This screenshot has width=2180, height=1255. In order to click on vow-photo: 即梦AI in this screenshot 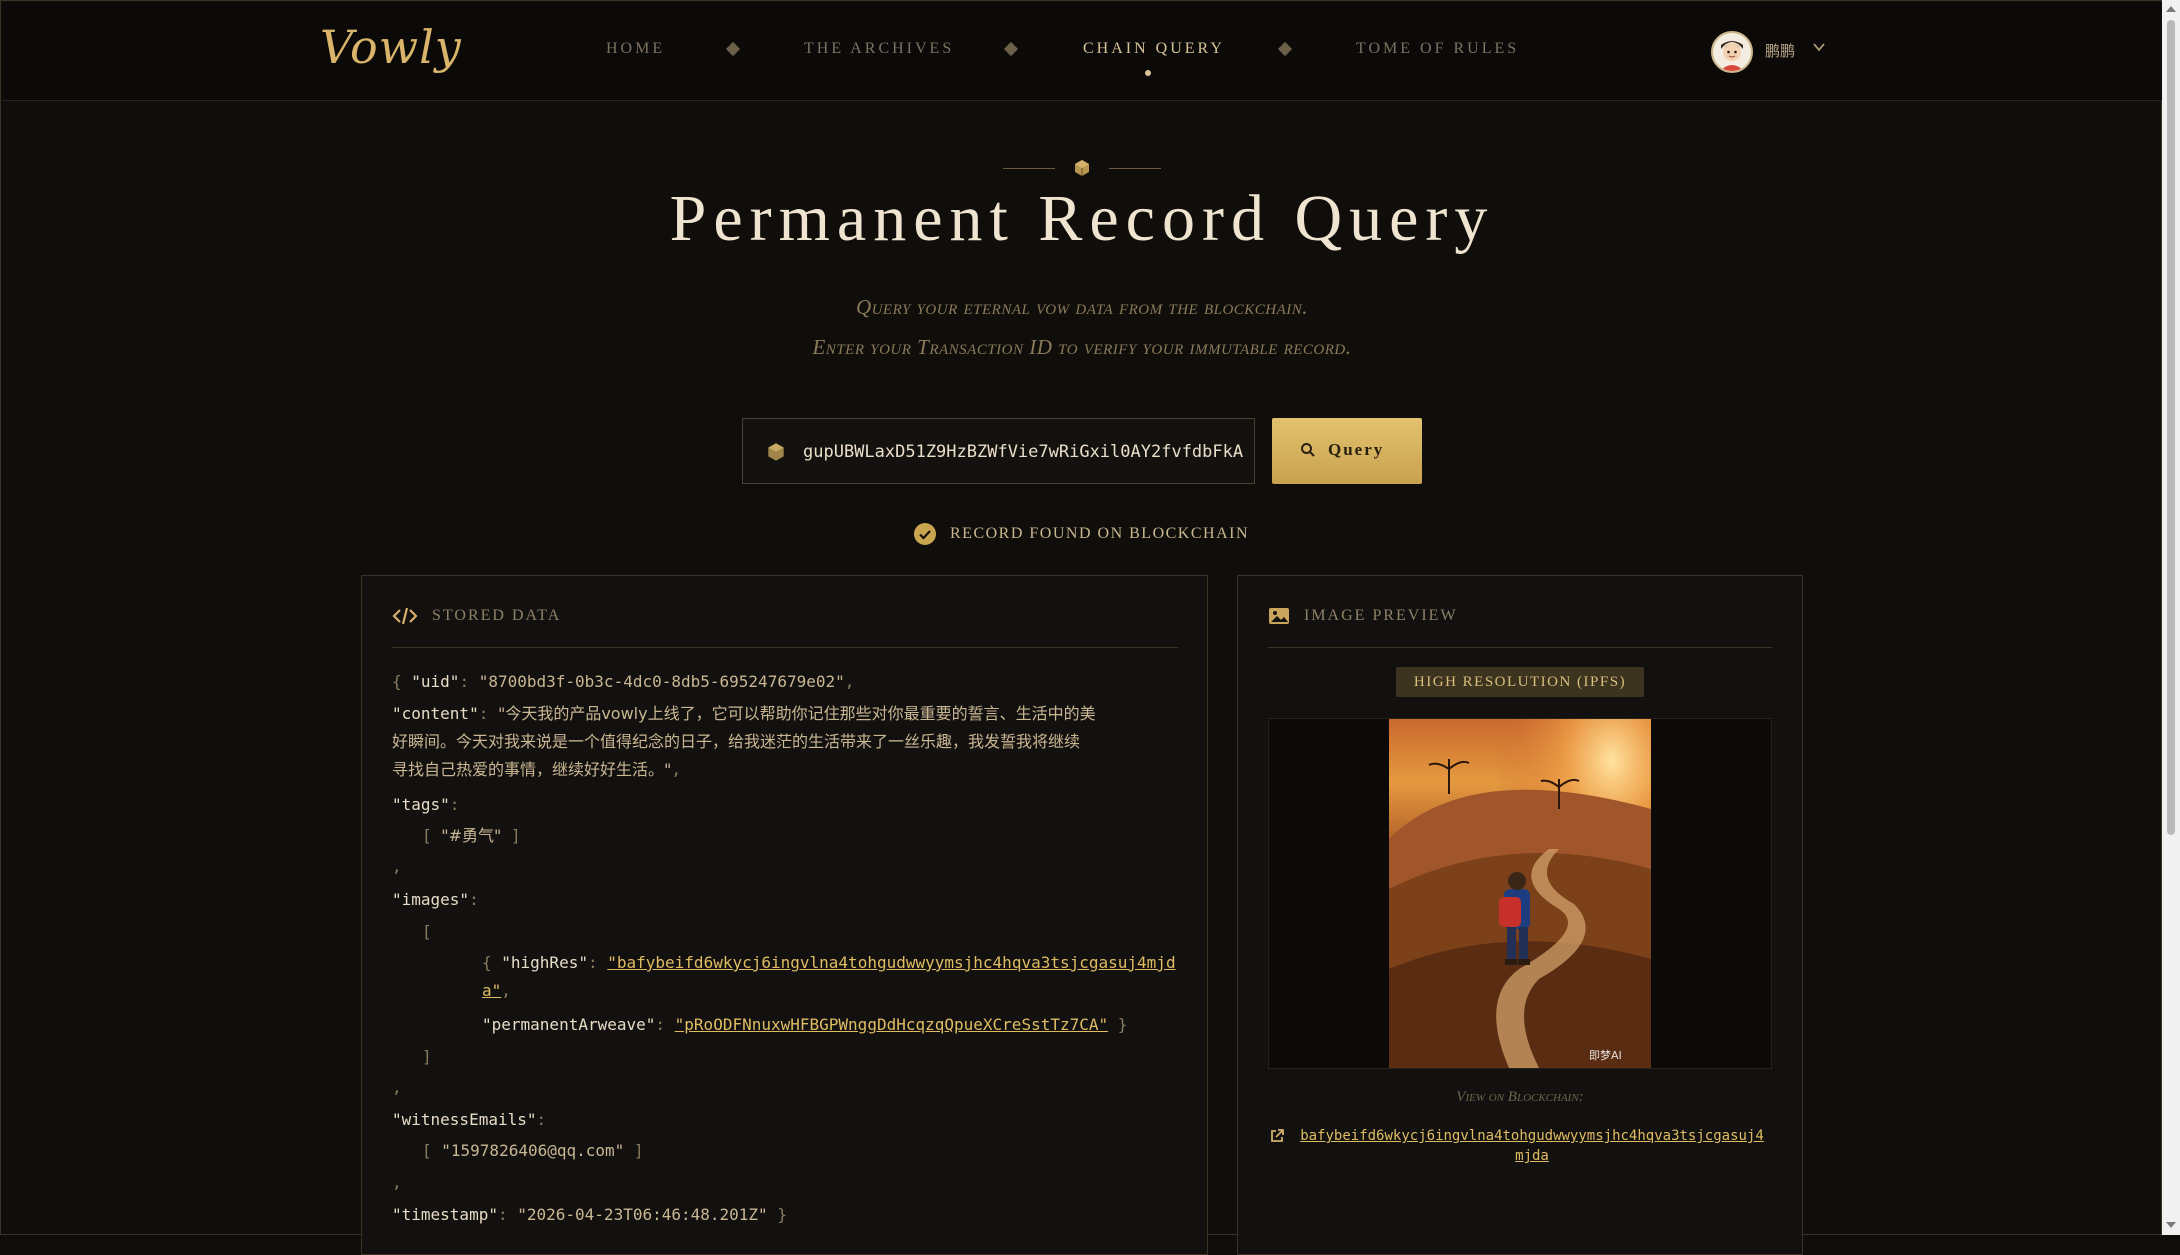, I will do `click(1520, 893)`.